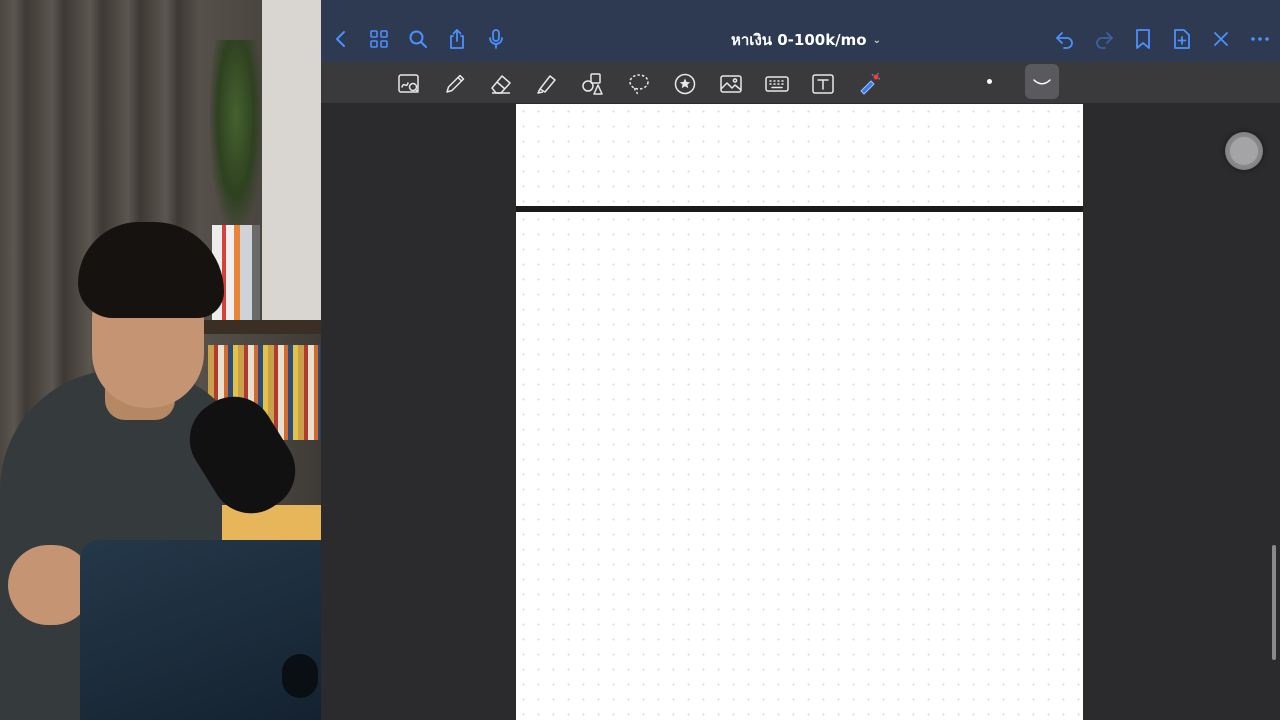 The width and height of the screenshot is (1280, 720). What do you see at coordinates (1274, 602) in the screenshot?
I see `scrollbar` at bounding box center [1274, 602].